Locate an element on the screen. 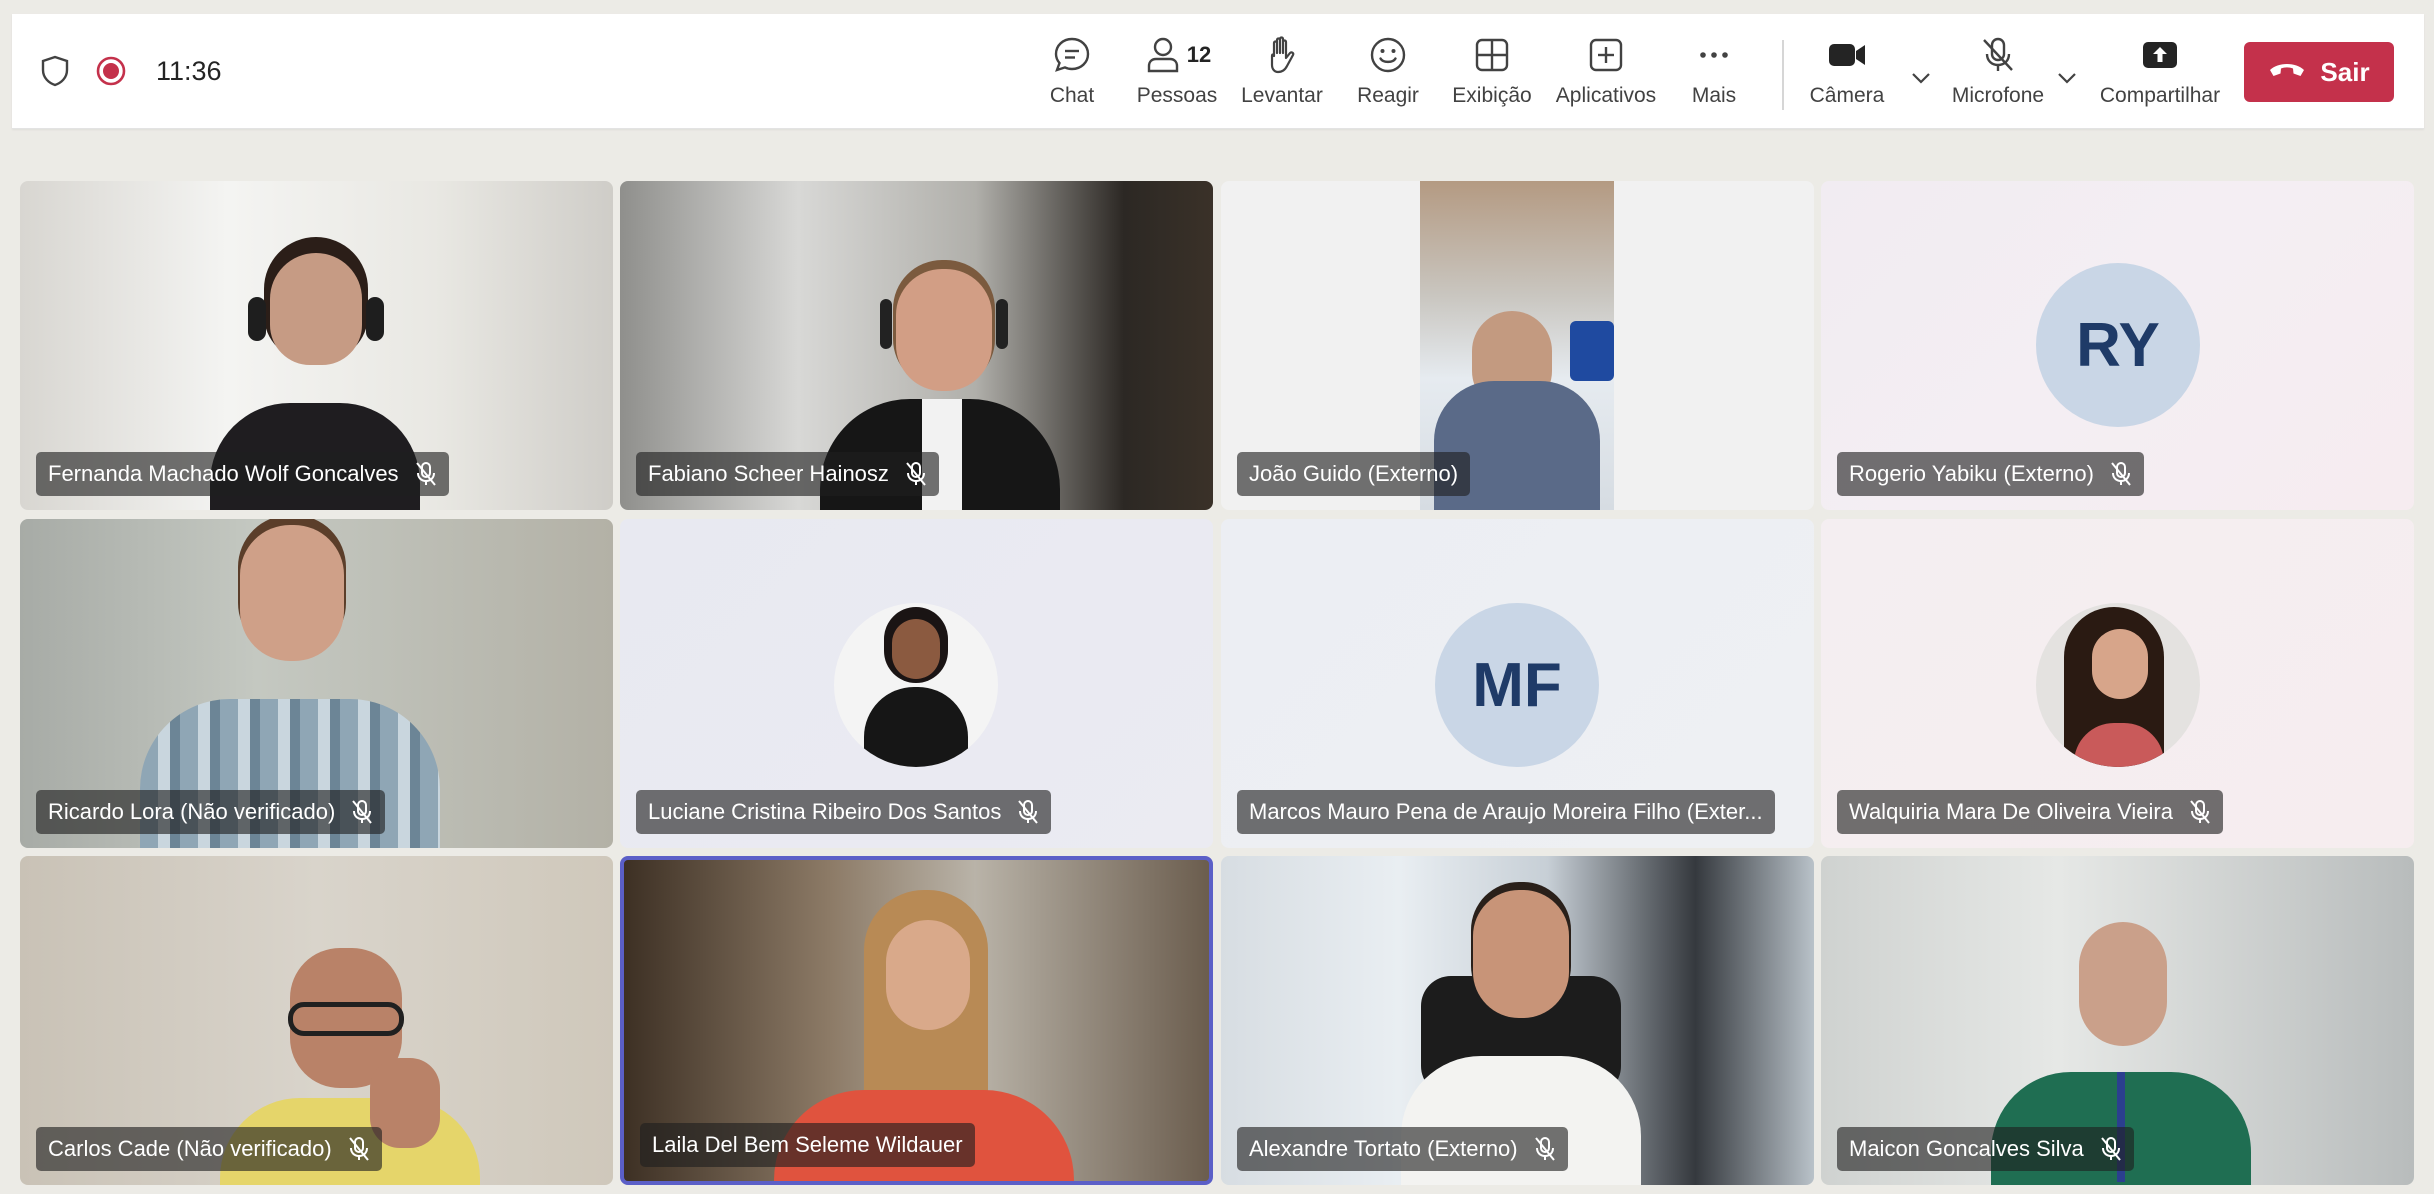 The height and width of the screenshot is (1194, 2434). participant-nameplate: Maicon Goncalves Silva is located at coordinates (1985, 1149).